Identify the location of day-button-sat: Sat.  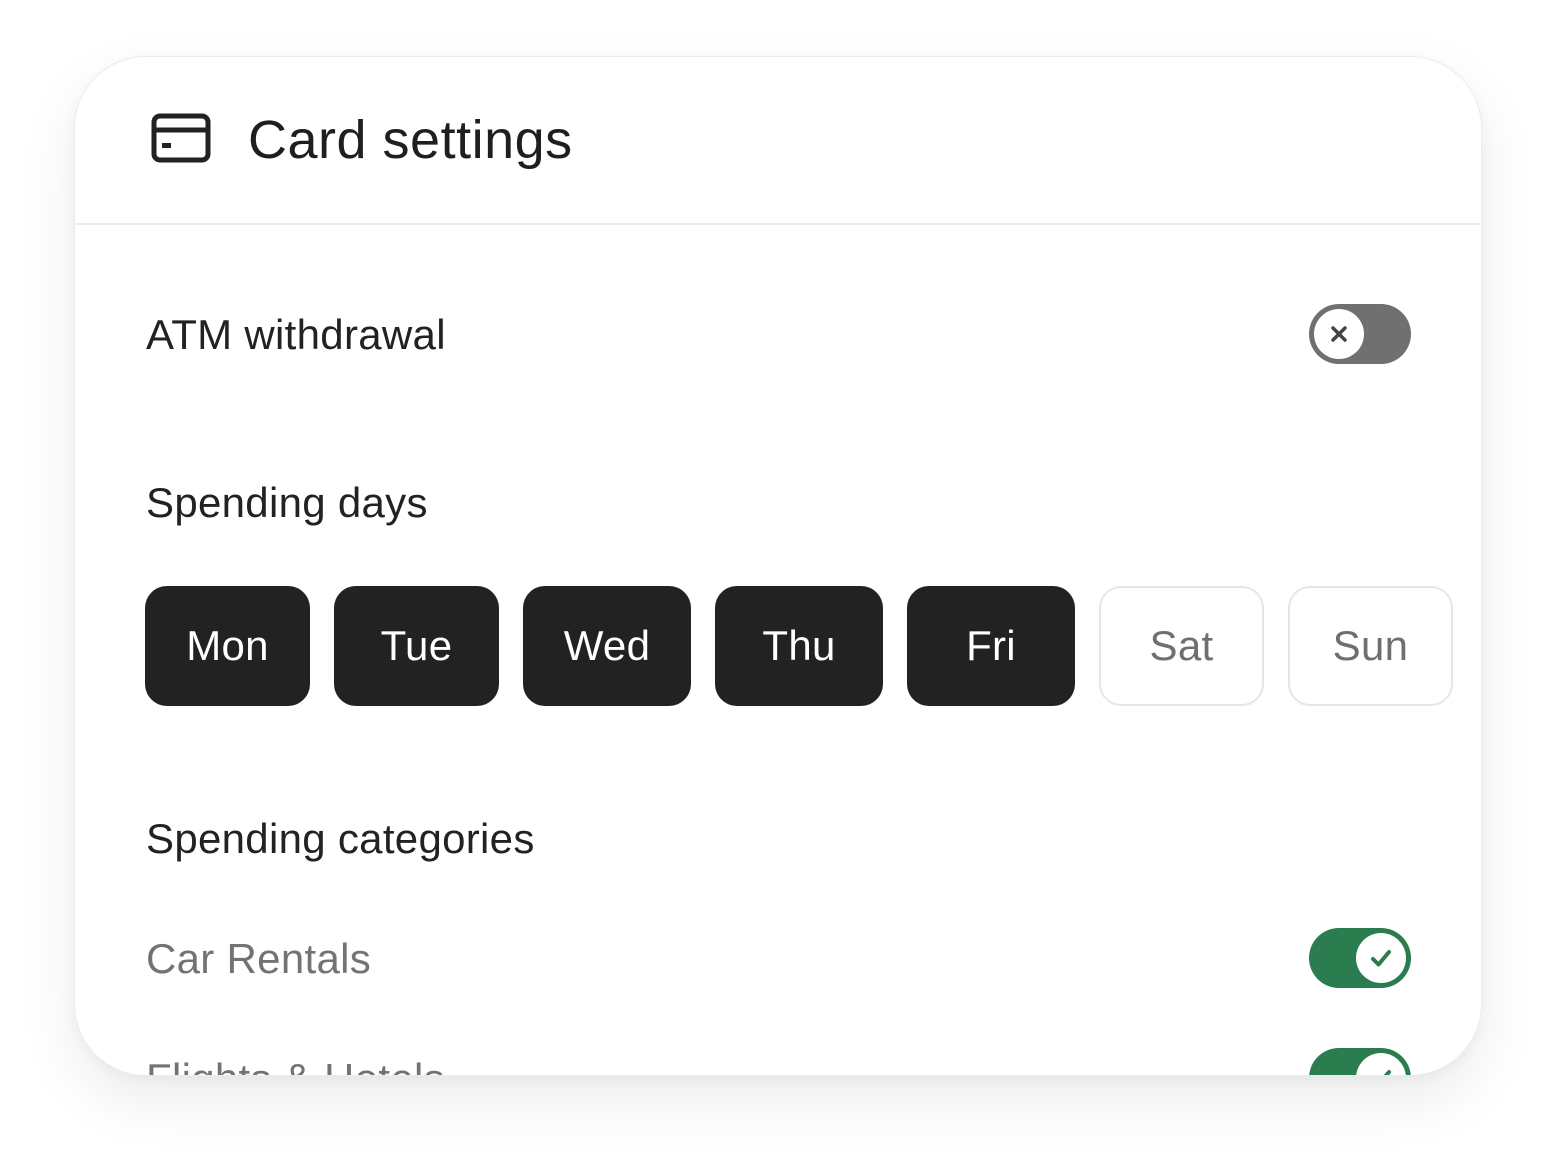
(1181, 646).